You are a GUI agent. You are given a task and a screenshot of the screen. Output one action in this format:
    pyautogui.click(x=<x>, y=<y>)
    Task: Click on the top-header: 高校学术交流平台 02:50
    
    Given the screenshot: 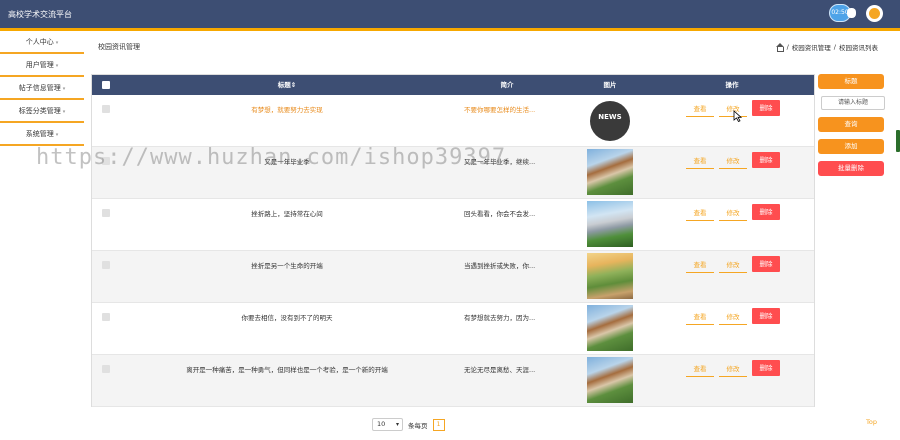 What is the action you would take?
    pyautogui.click(x=450, y=14)
    